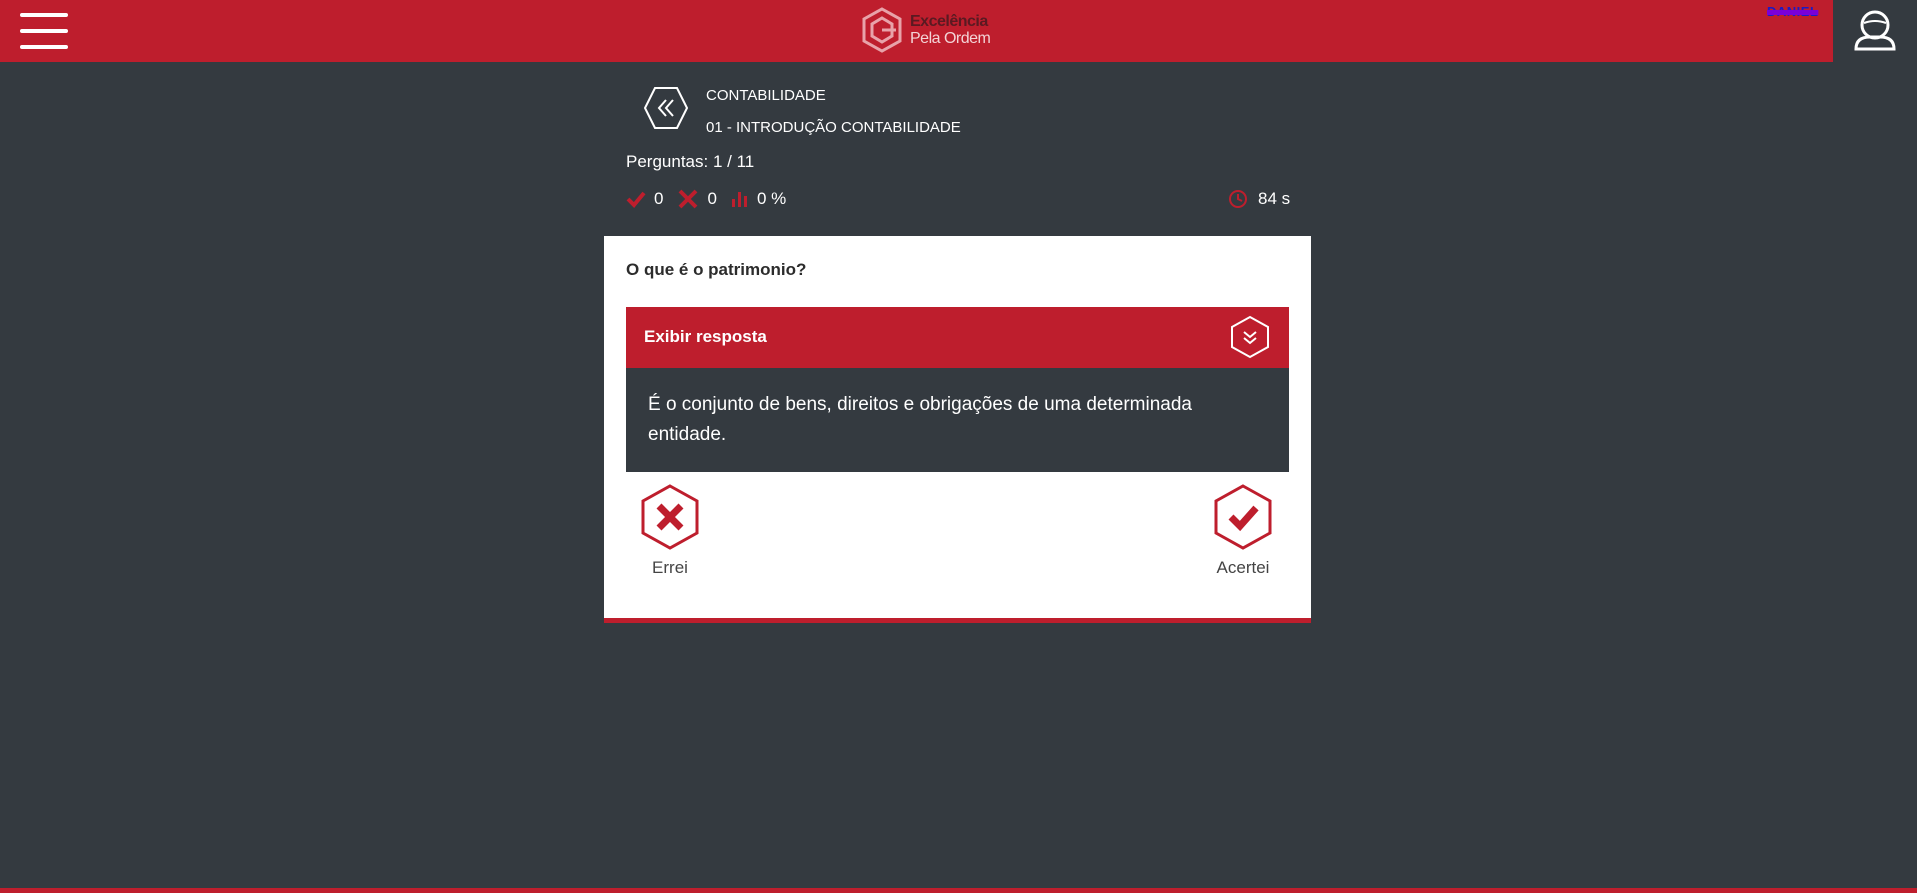  What do you see at coordinates (1274, 198) in the screenshot?
I see `timer-value: 84 s` at bounding box center [1274, 198].